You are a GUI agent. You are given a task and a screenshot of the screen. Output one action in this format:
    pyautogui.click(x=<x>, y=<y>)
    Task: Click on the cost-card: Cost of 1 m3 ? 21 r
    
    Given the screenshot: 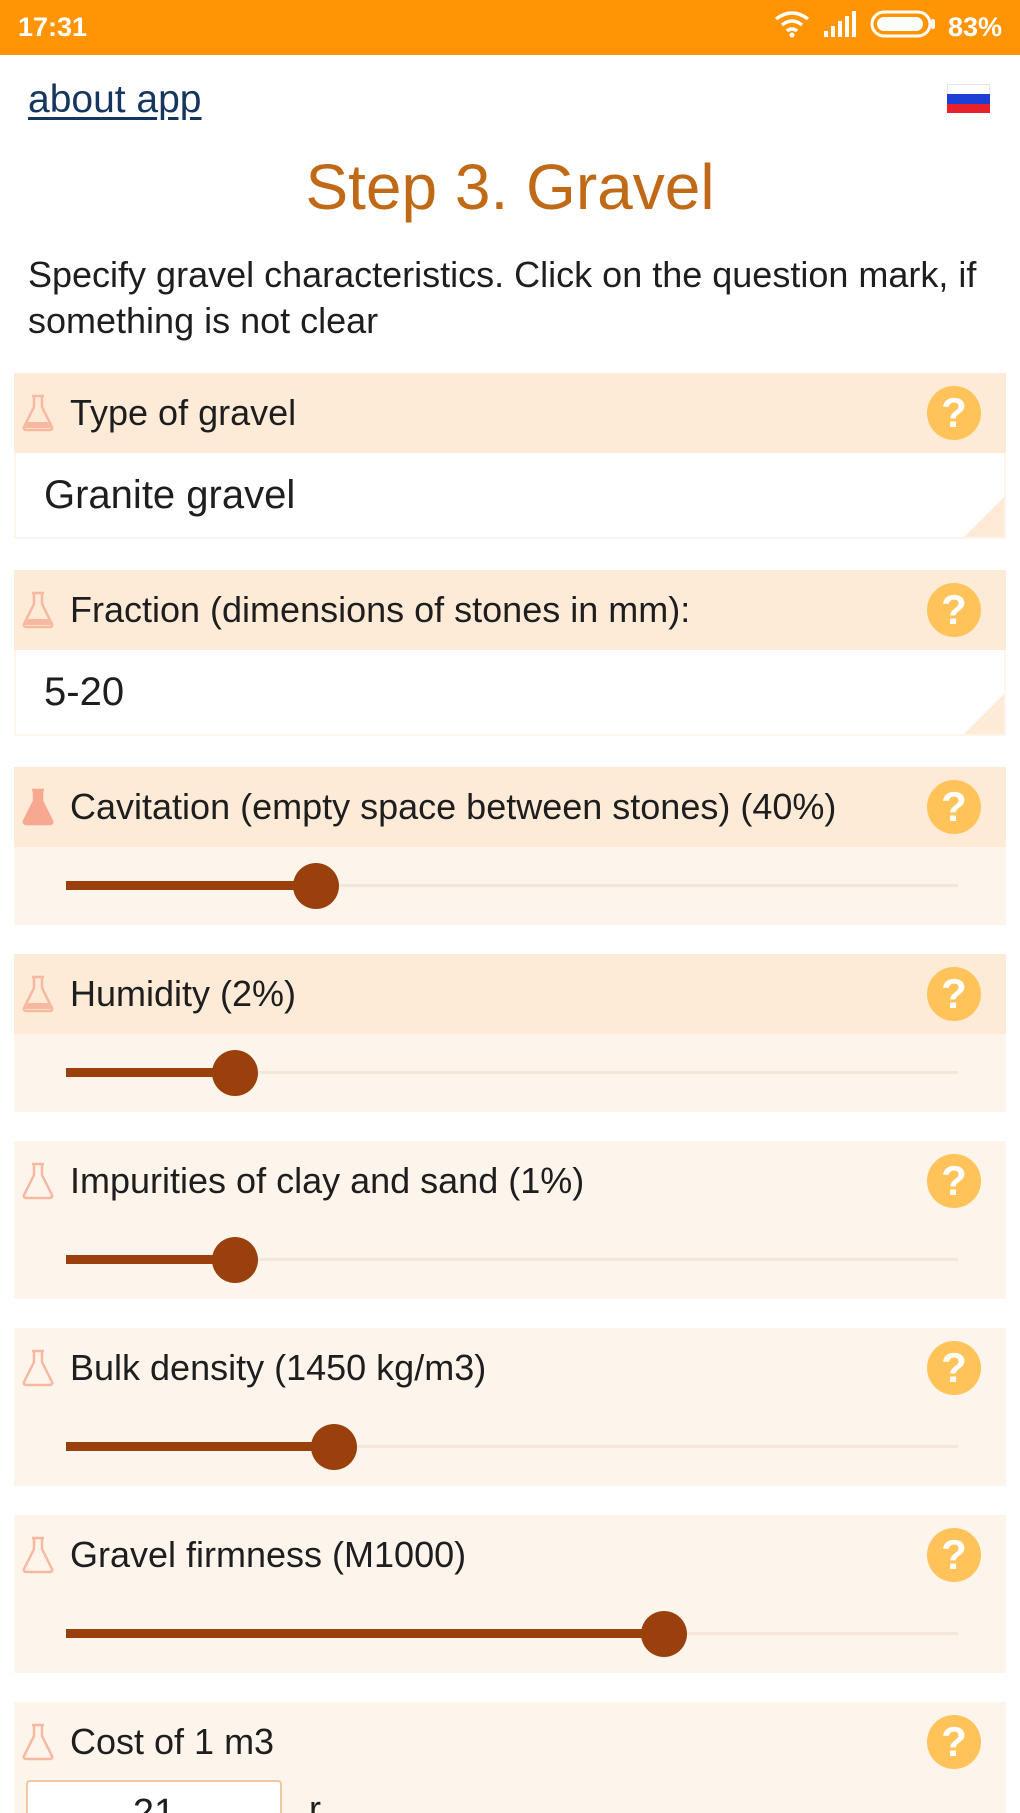 What is the action you would take?
    pyautogui.click(x=510, y=1757)
    